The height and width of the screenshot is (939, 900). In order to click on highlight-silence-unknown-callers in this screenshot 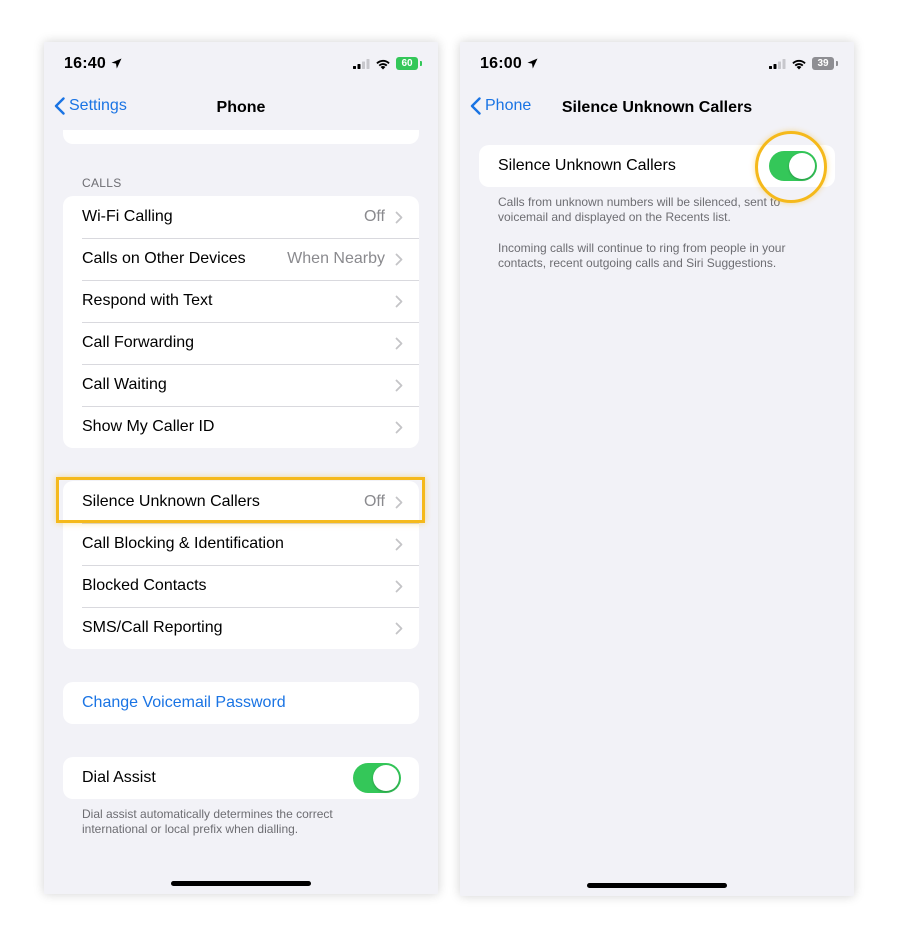, I will do `click(240, 500)`.